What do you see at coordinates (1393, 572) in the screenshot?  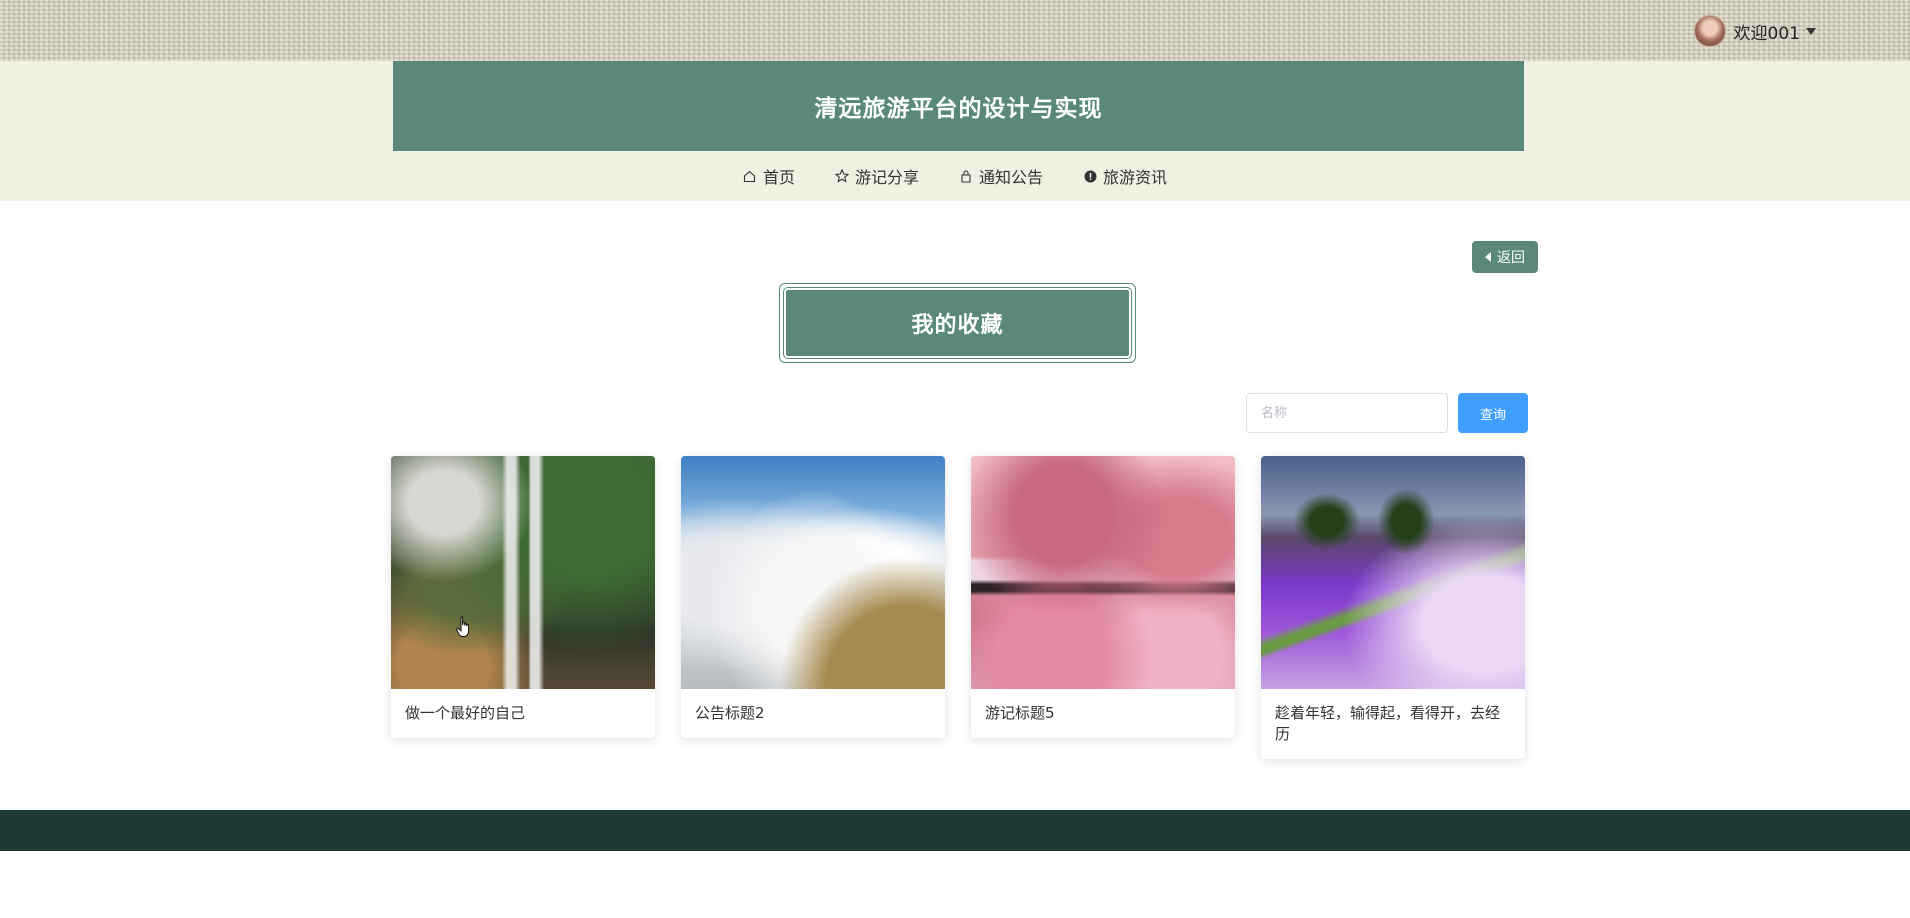 I see `card-image-lavender-field` at bounding box center [1393, 572].